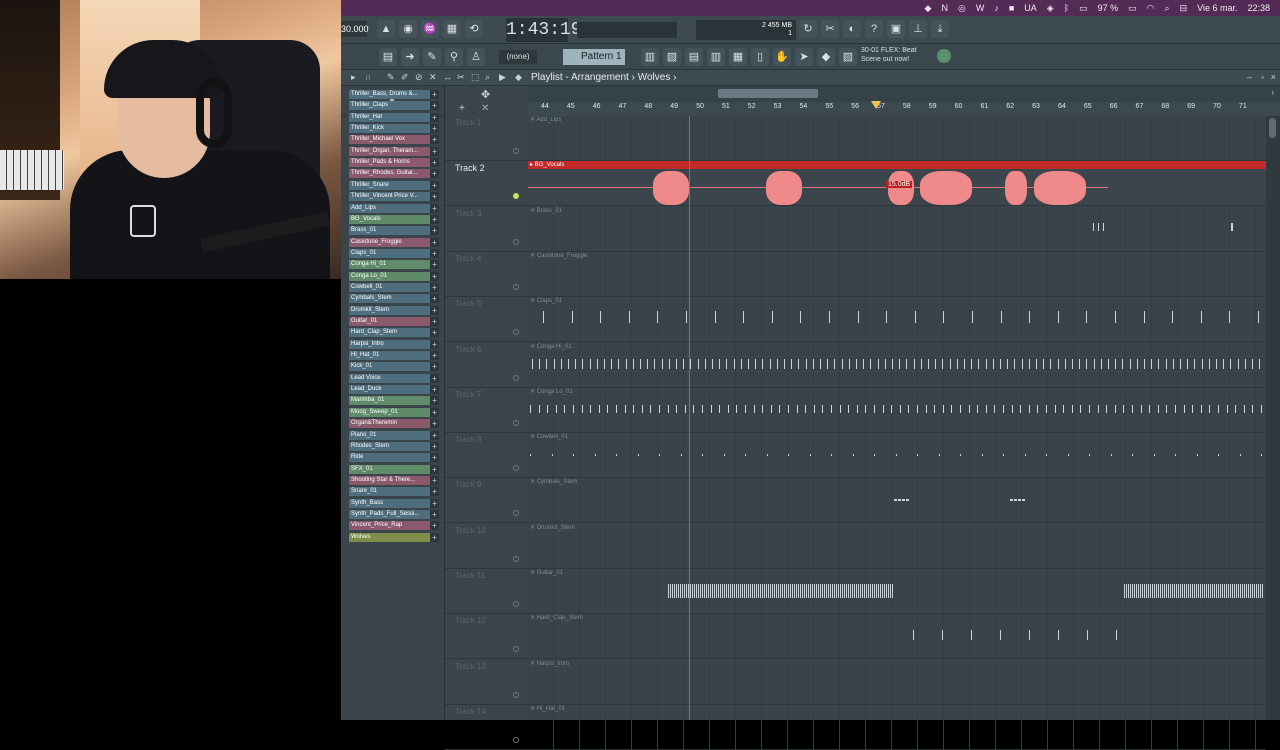  I want to click on clip-item: Thriller_Bass, Drums &... +, so click(394, 94).